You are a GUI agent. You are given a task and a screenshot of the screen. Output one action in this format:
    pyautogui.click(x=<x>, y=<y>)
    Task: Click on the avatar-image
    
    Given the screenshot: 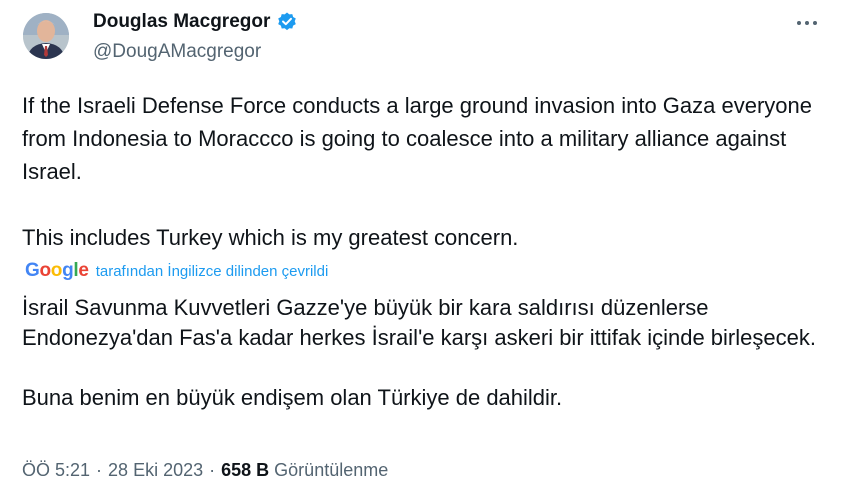 What is the action you would take?
    pyautogui.click(x=46, y=36)
    